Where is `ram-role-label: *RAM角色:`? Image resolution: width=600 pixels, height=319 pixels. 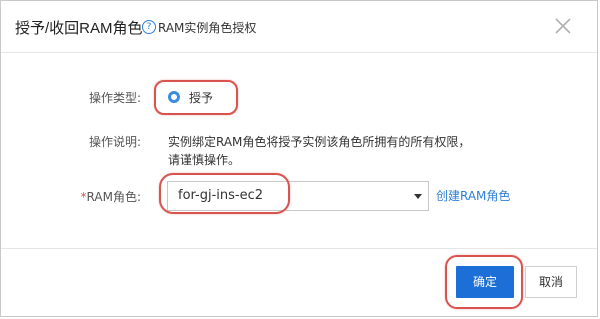
ram-role-label: *RAM角色: is located at coordinates (96, 196).